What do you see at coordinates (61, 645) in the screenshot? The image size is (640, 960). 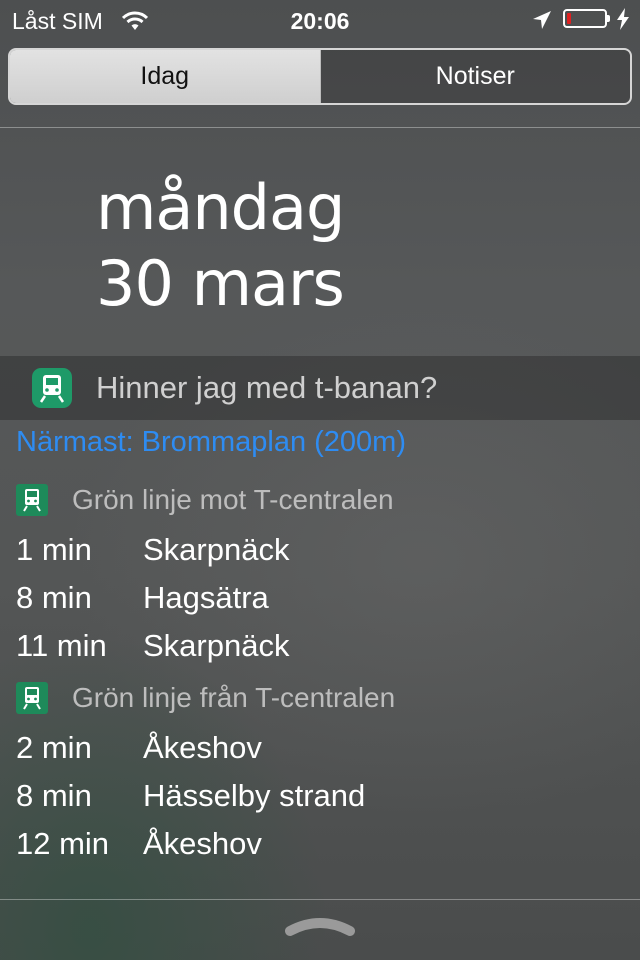 I see `departure-minutes: 11 min` at bounding box center [61, 645].